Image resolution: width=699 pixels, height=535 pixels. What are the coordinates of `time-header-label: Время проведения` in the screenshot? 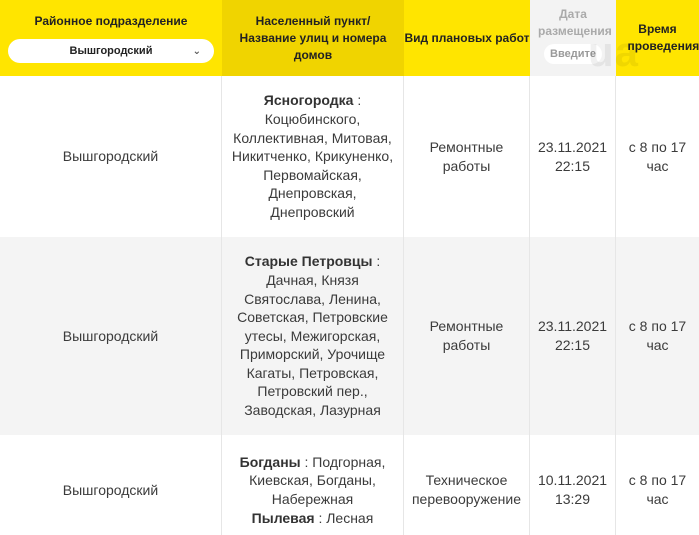 It's located at (663, 37).